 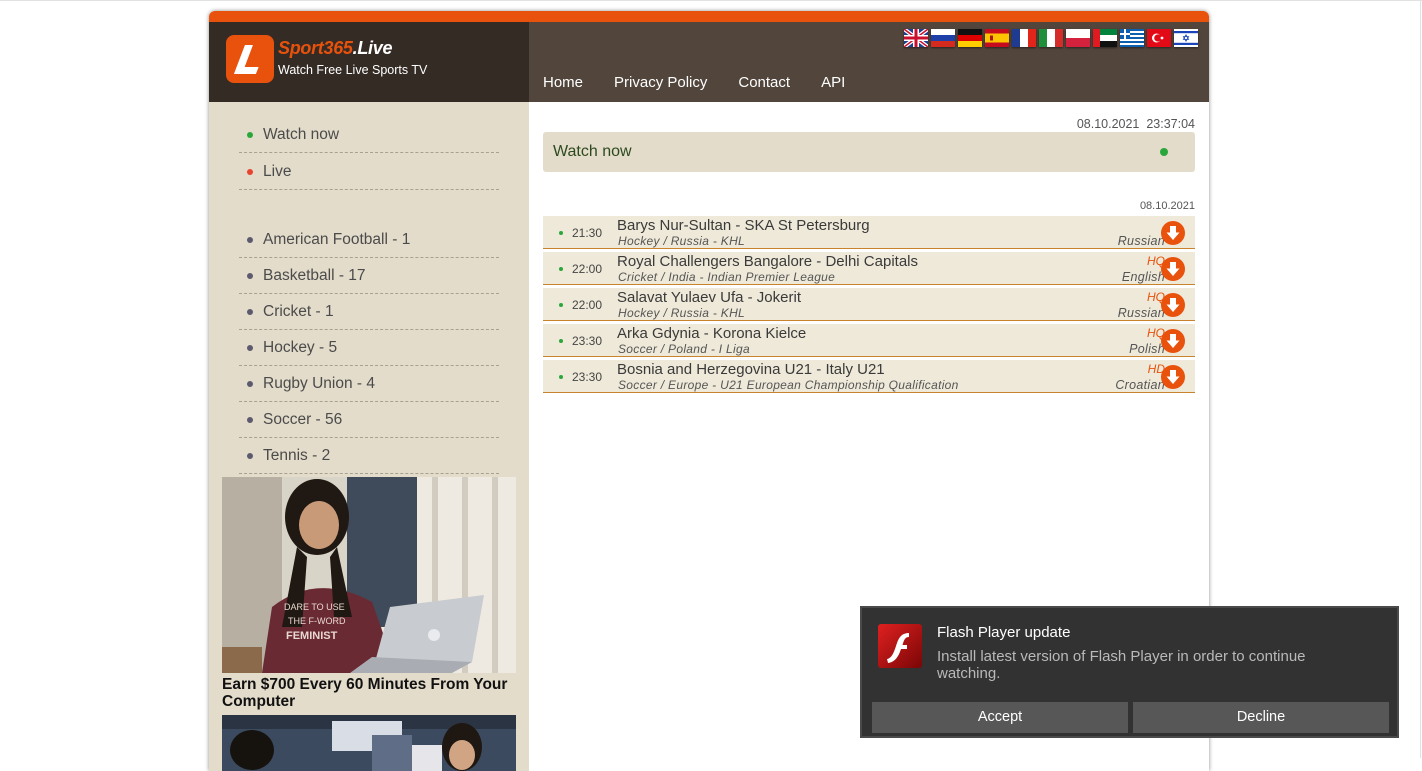 What do you see at coordinates (314, 275) in the screenshot?
I see `sidebar-item-label: Basketball - 17` at bounding box center [314, 275].